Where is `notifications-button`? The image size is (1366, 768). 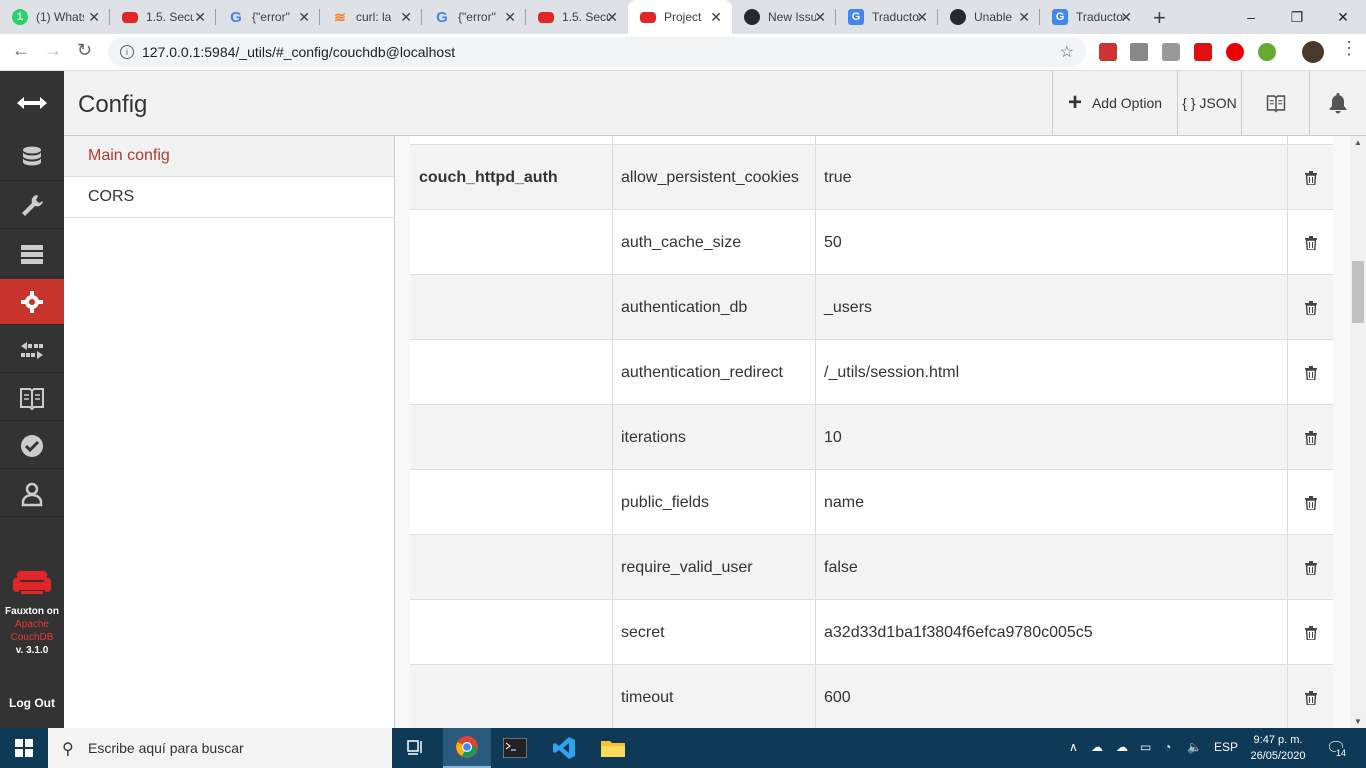
notifications-button is located at coordinates (1337, 103).